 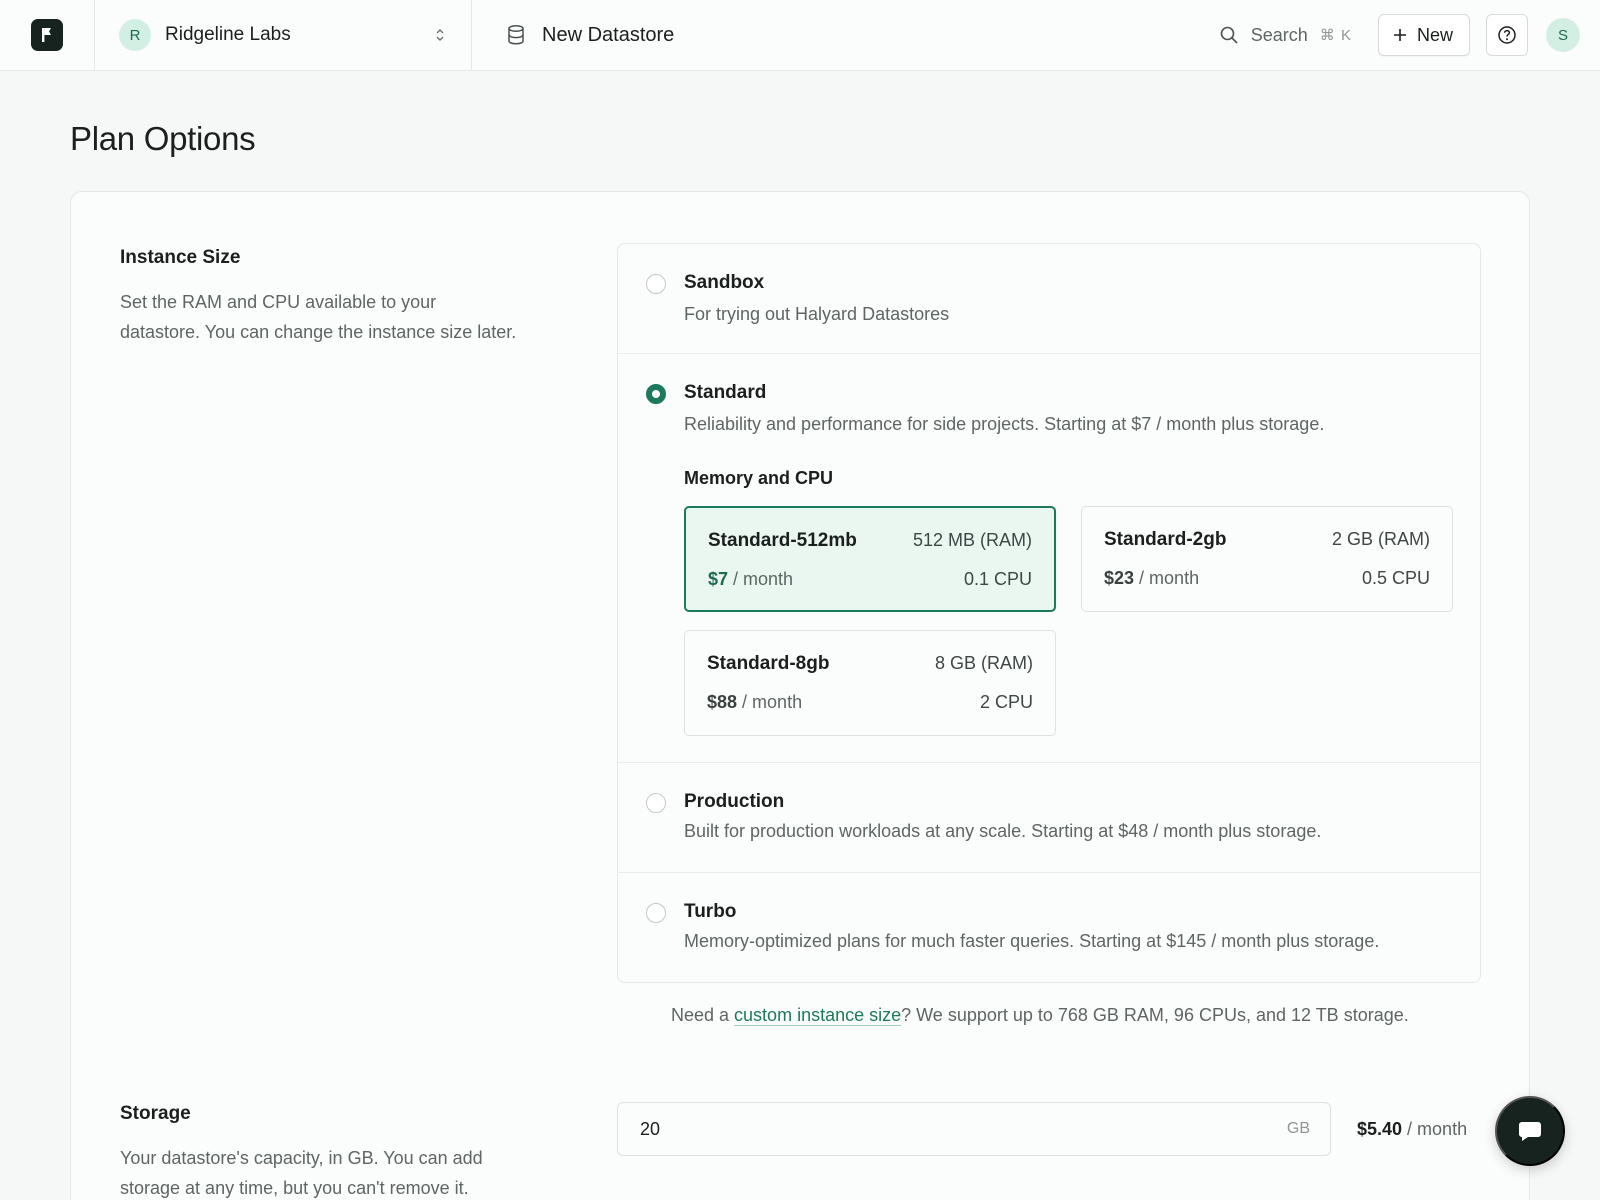 I want to click on custom-note-before: Need a, so click(x=703, y=1015).